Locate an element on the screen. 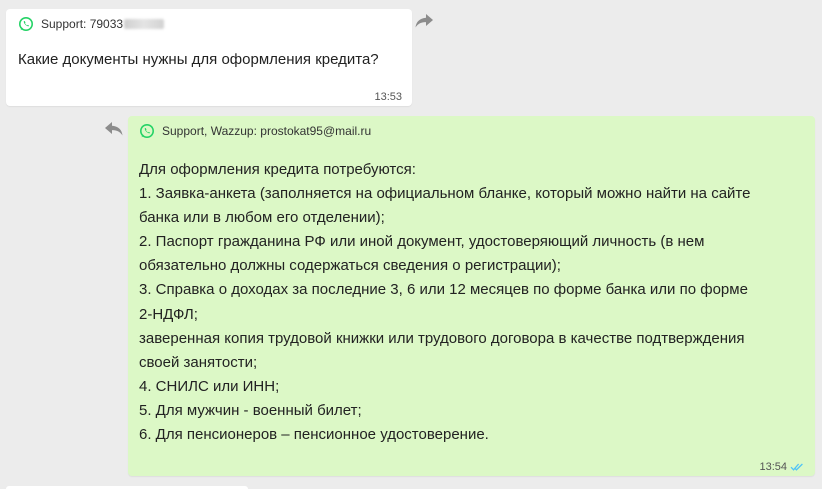  time-label: 13:53 is located at coordinates (388, 97).